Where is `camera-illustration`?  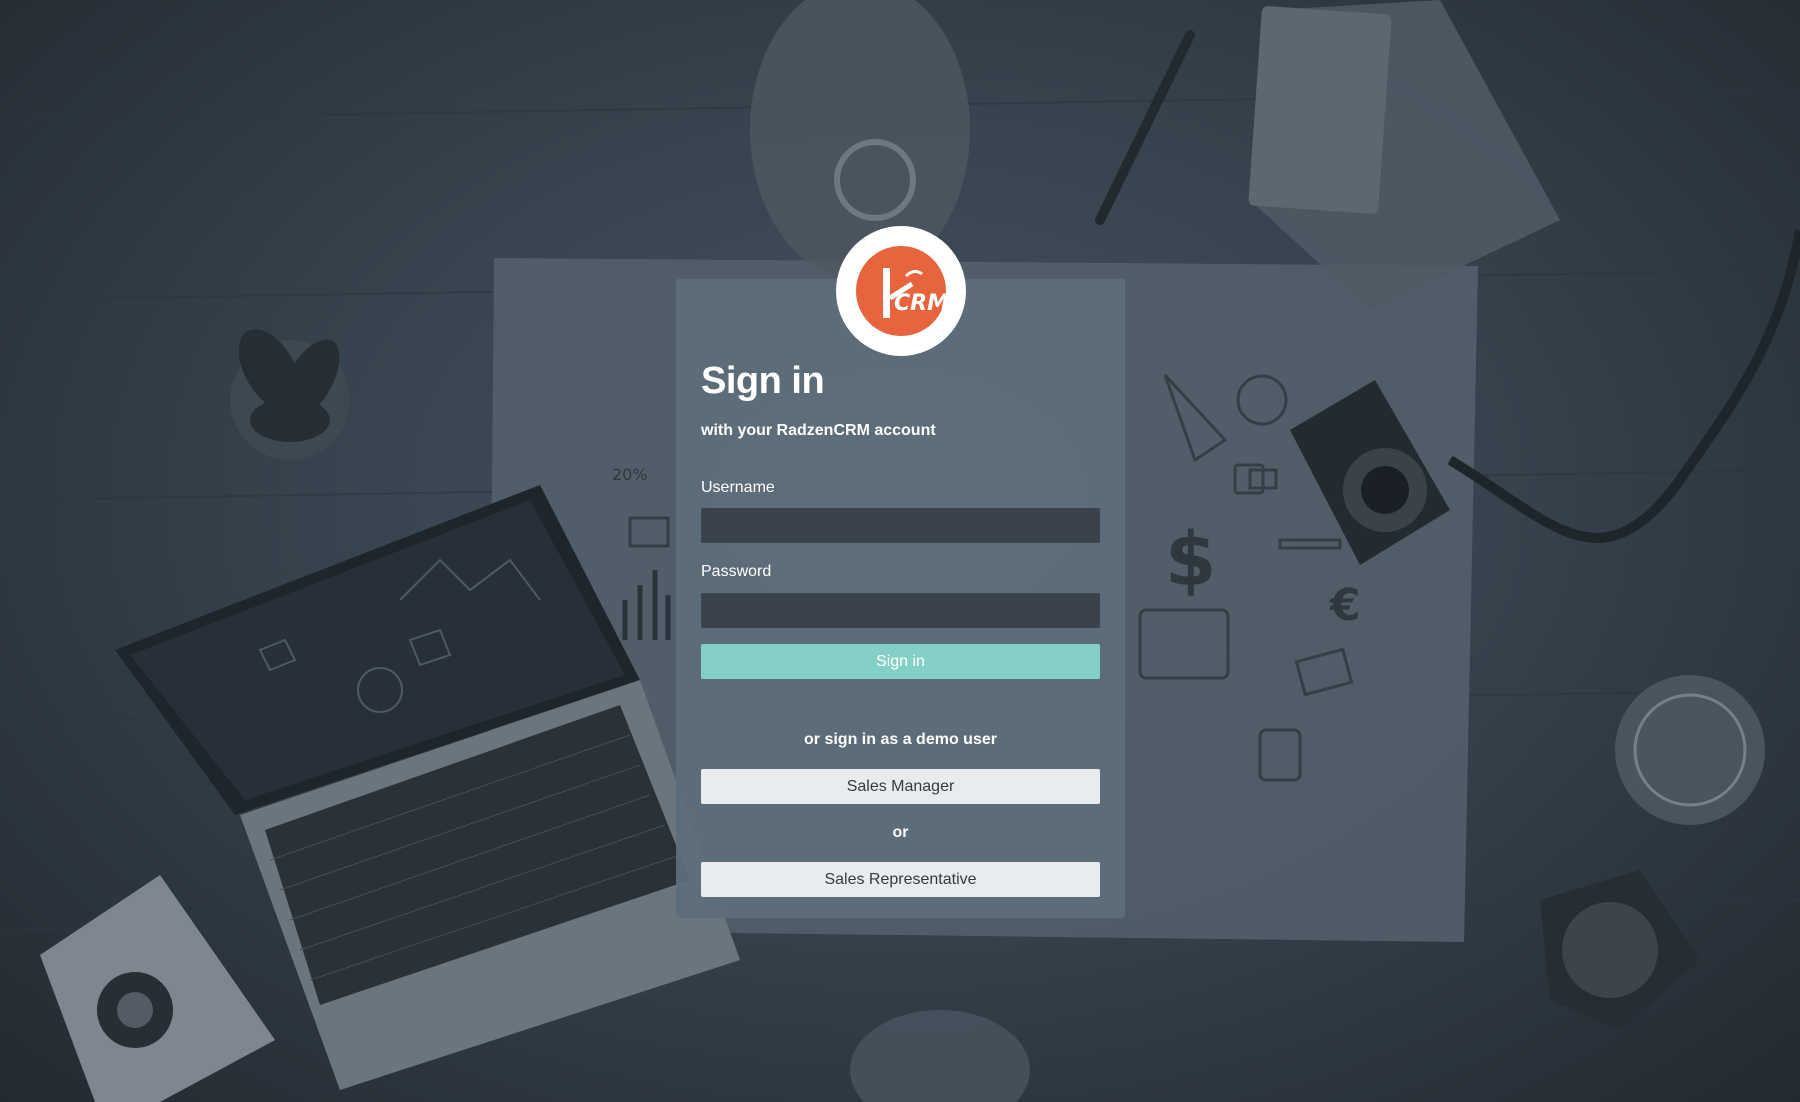 camera-illustration is located at coordinates (157, 988).